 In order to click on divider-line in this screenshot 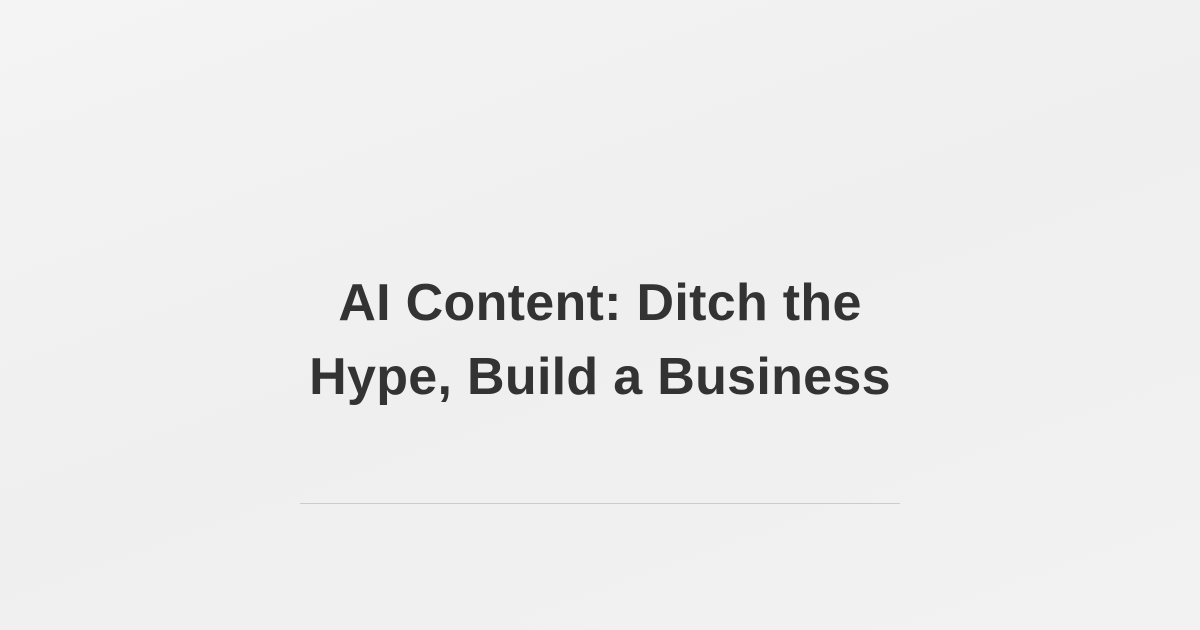, I will do `click(600, 503)`.